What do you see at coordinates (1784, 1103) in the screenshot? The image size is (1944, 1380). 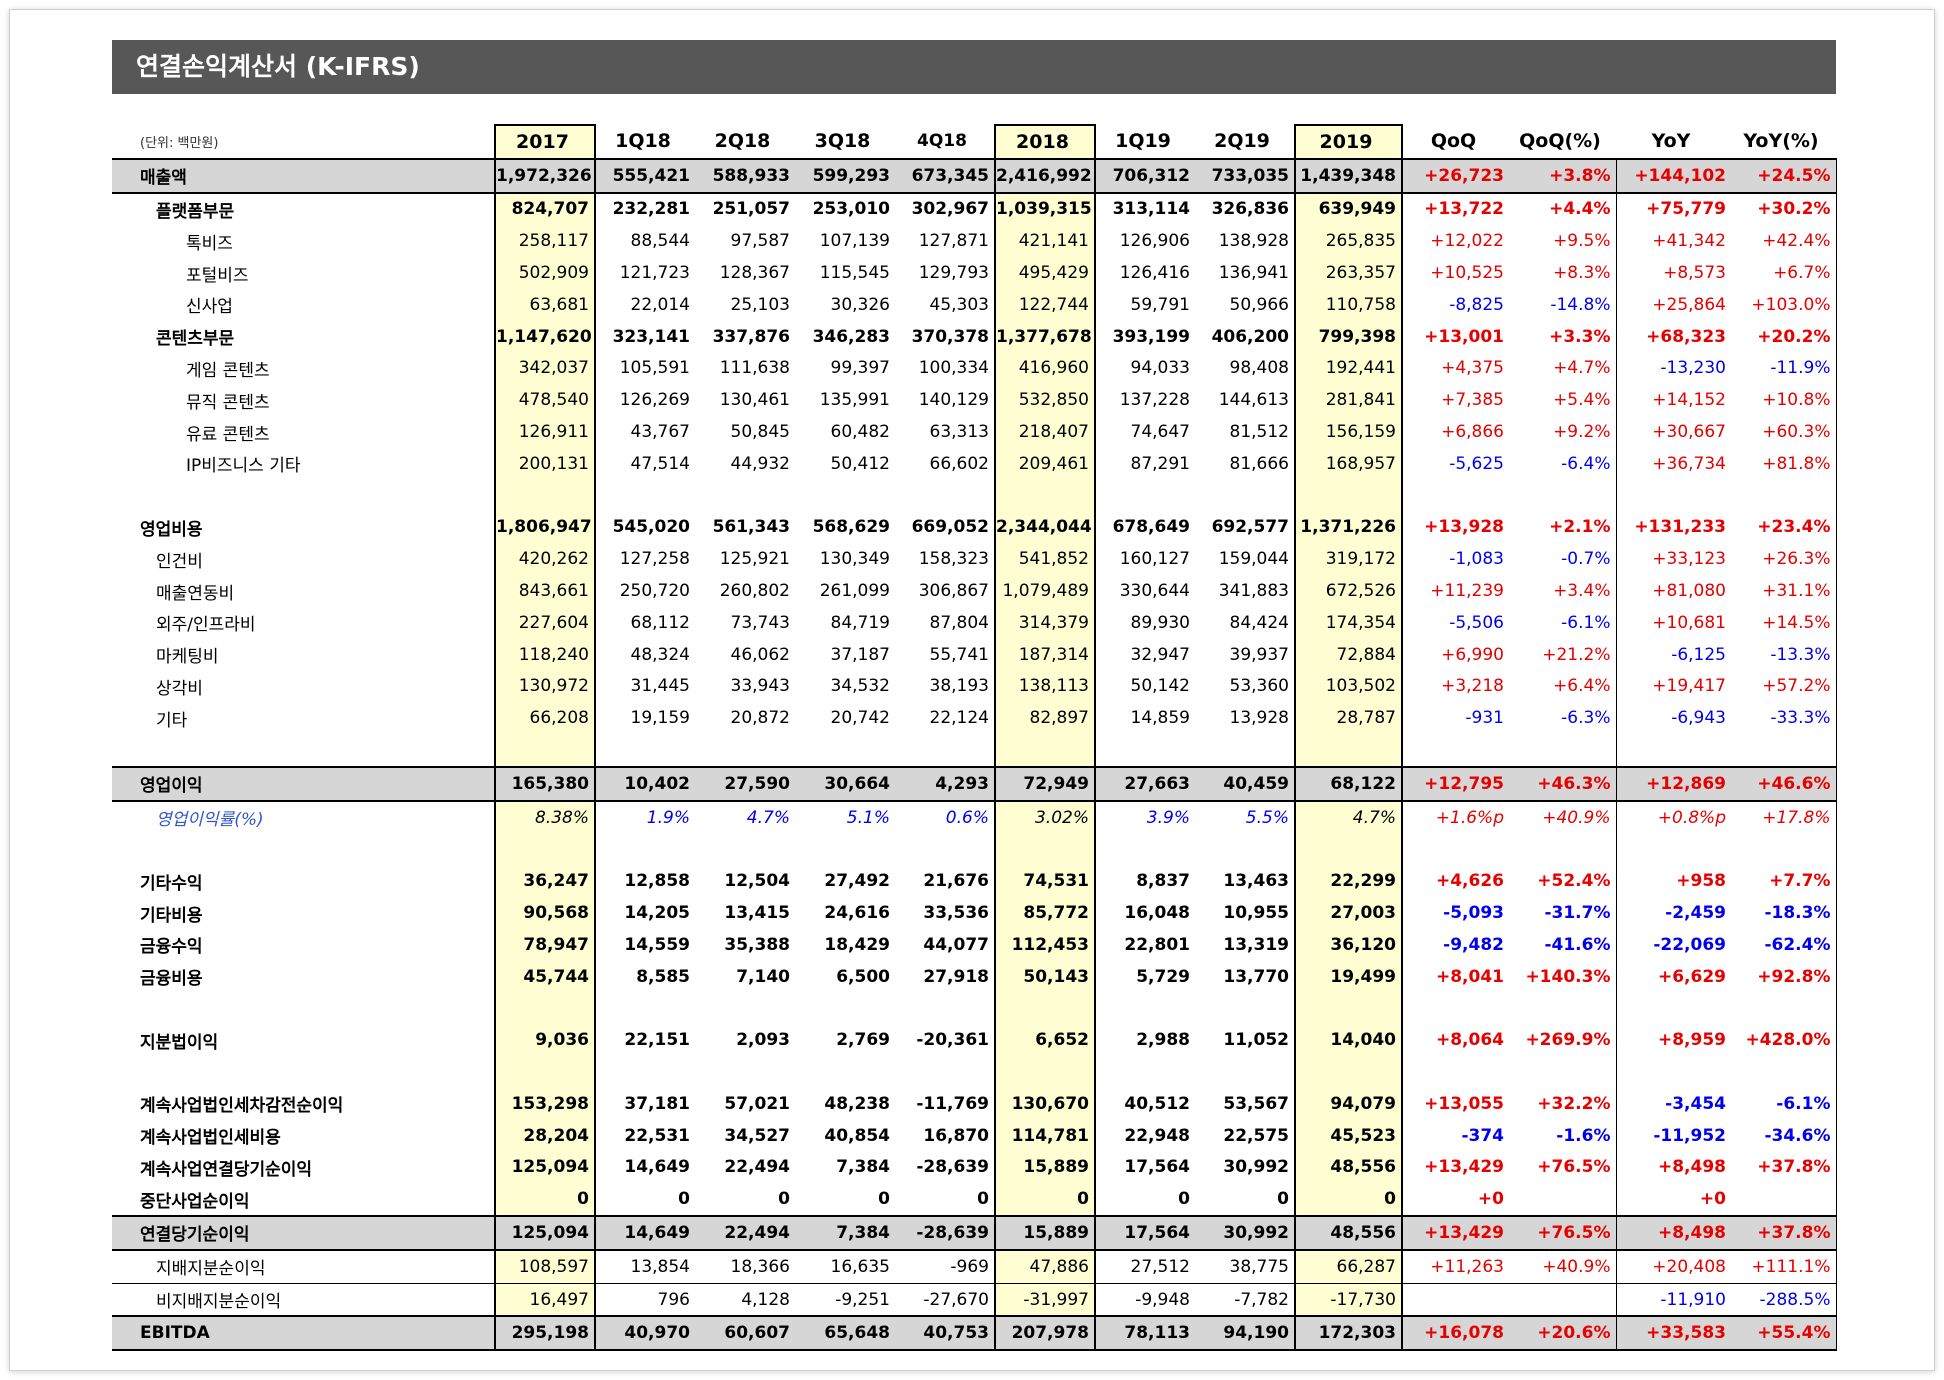 I see `cell-value: -6.1%` at bounding box center [1784, 1103].